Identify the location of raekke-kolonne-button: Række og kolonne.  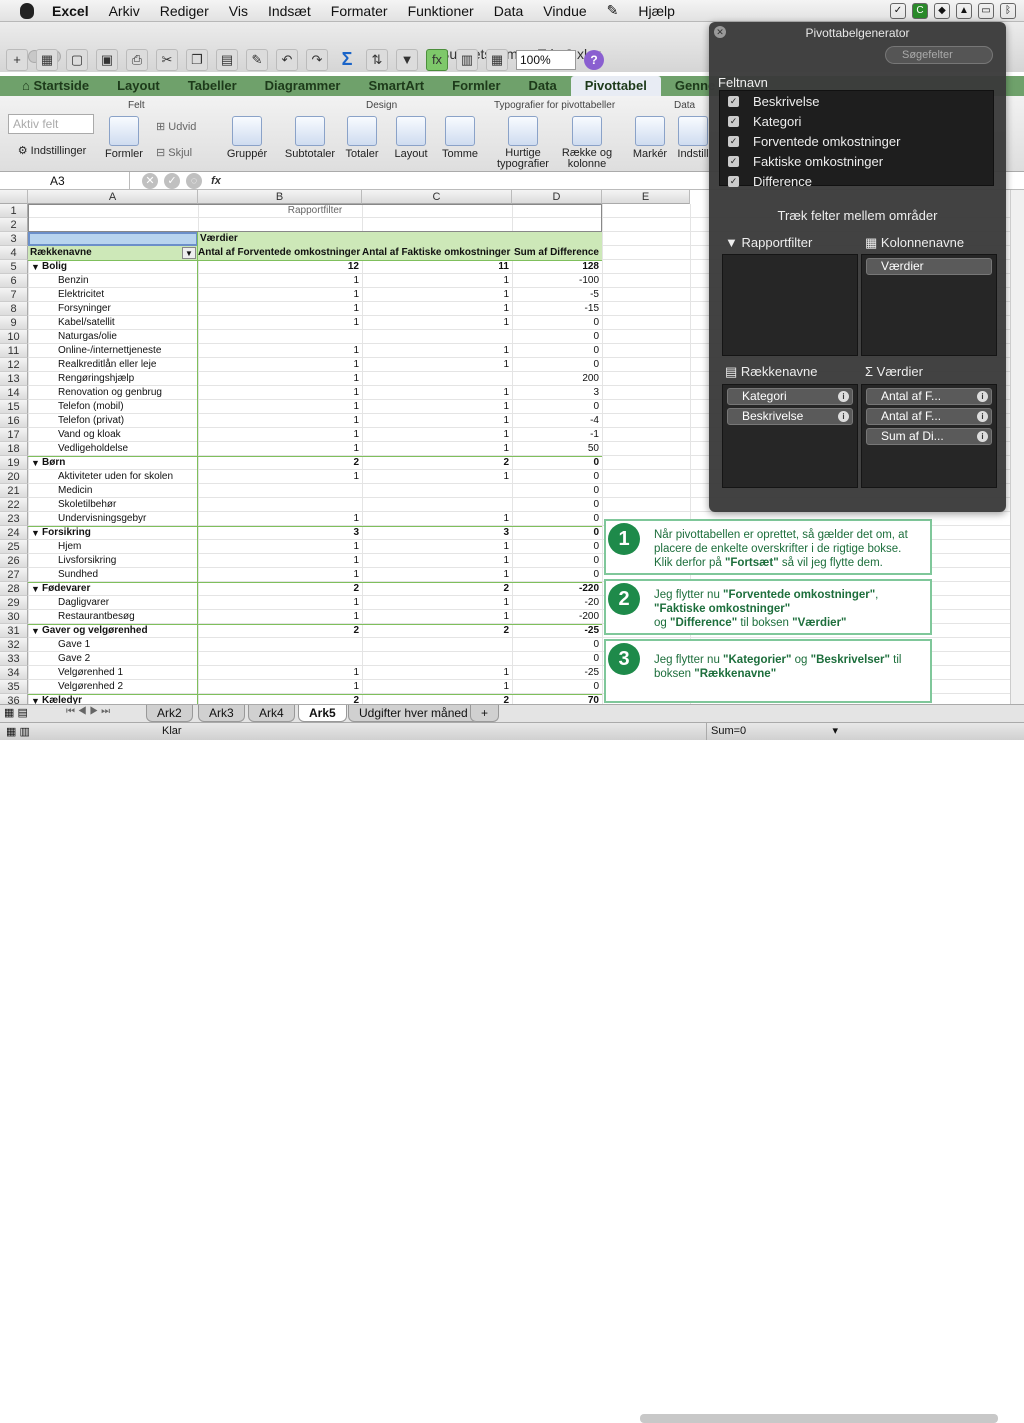
(587, 143).